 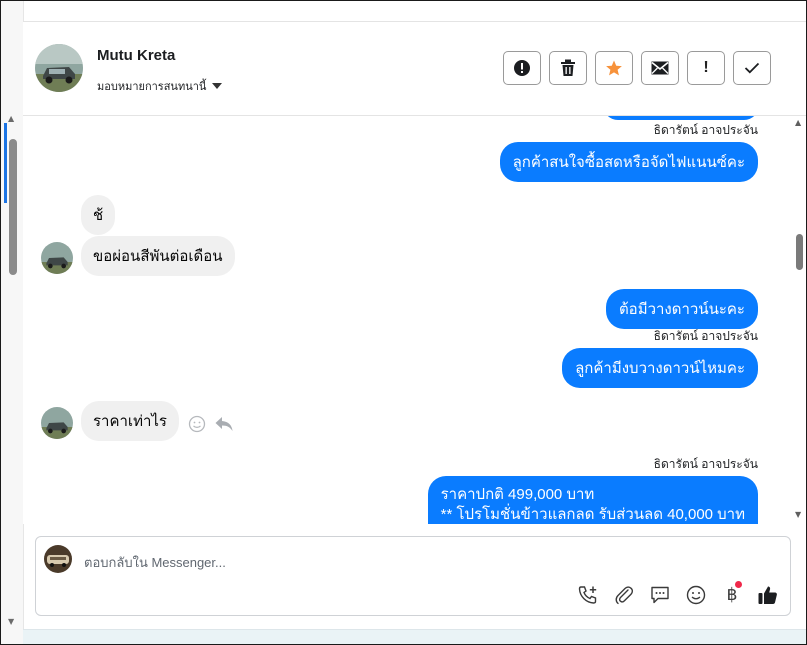 I want to click on star-icon, so click(x=614, y=68).